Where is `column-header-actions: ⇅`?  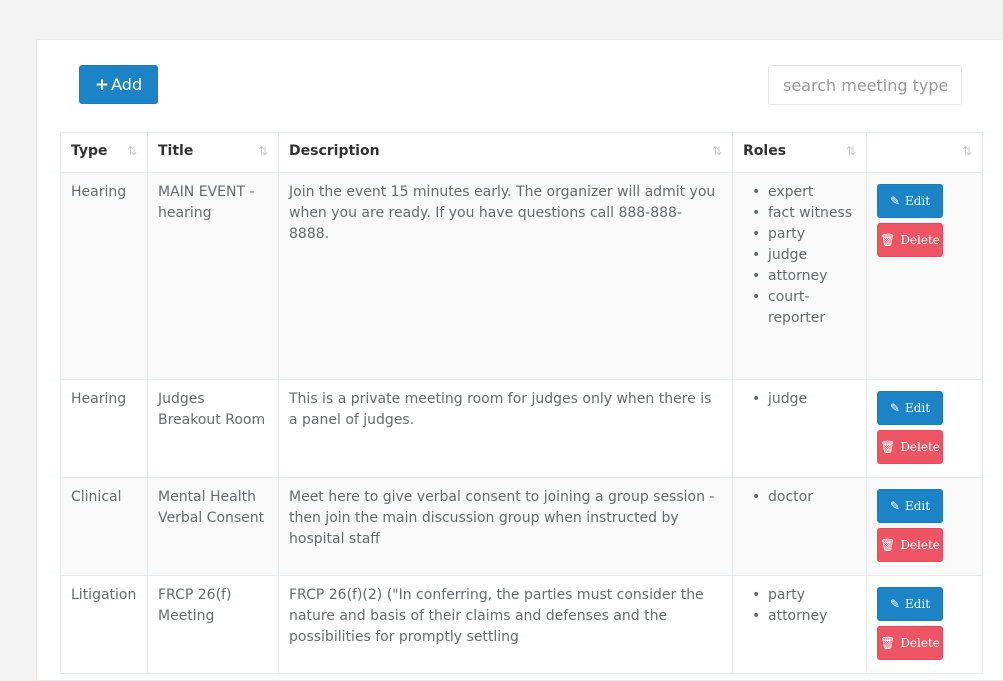
column-header-actions: ⇅ is located at coordinates (924, 152).